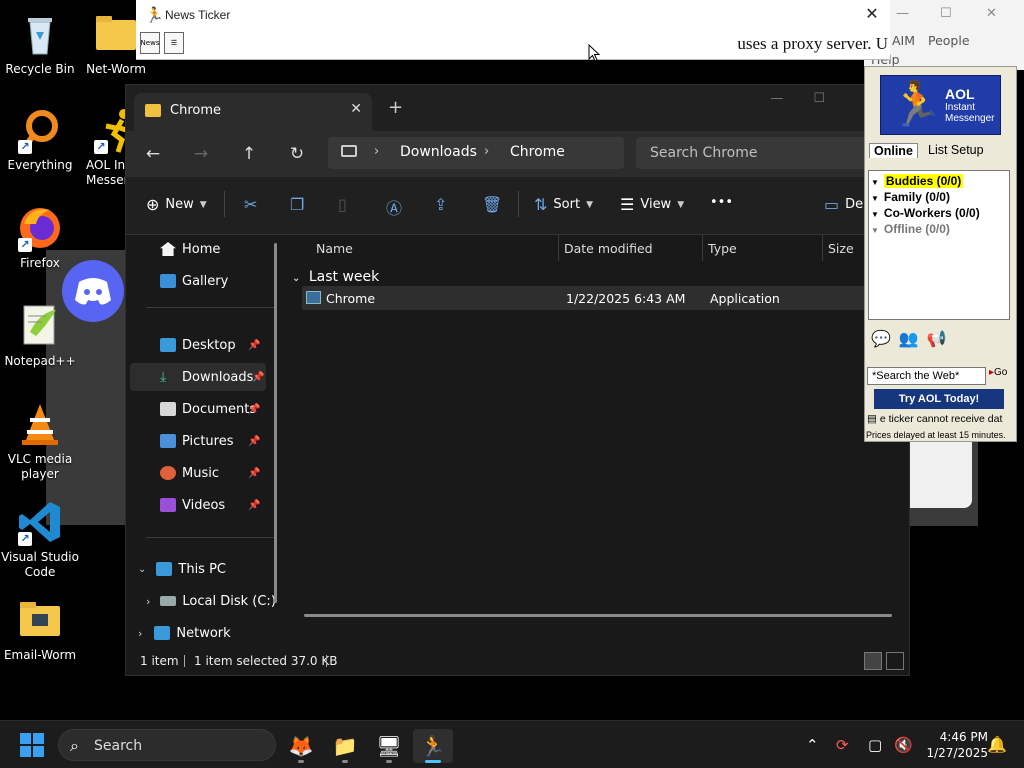 The image size is (1024, 768). I want to click on network-display-icon: ▢, so click(875, 745).